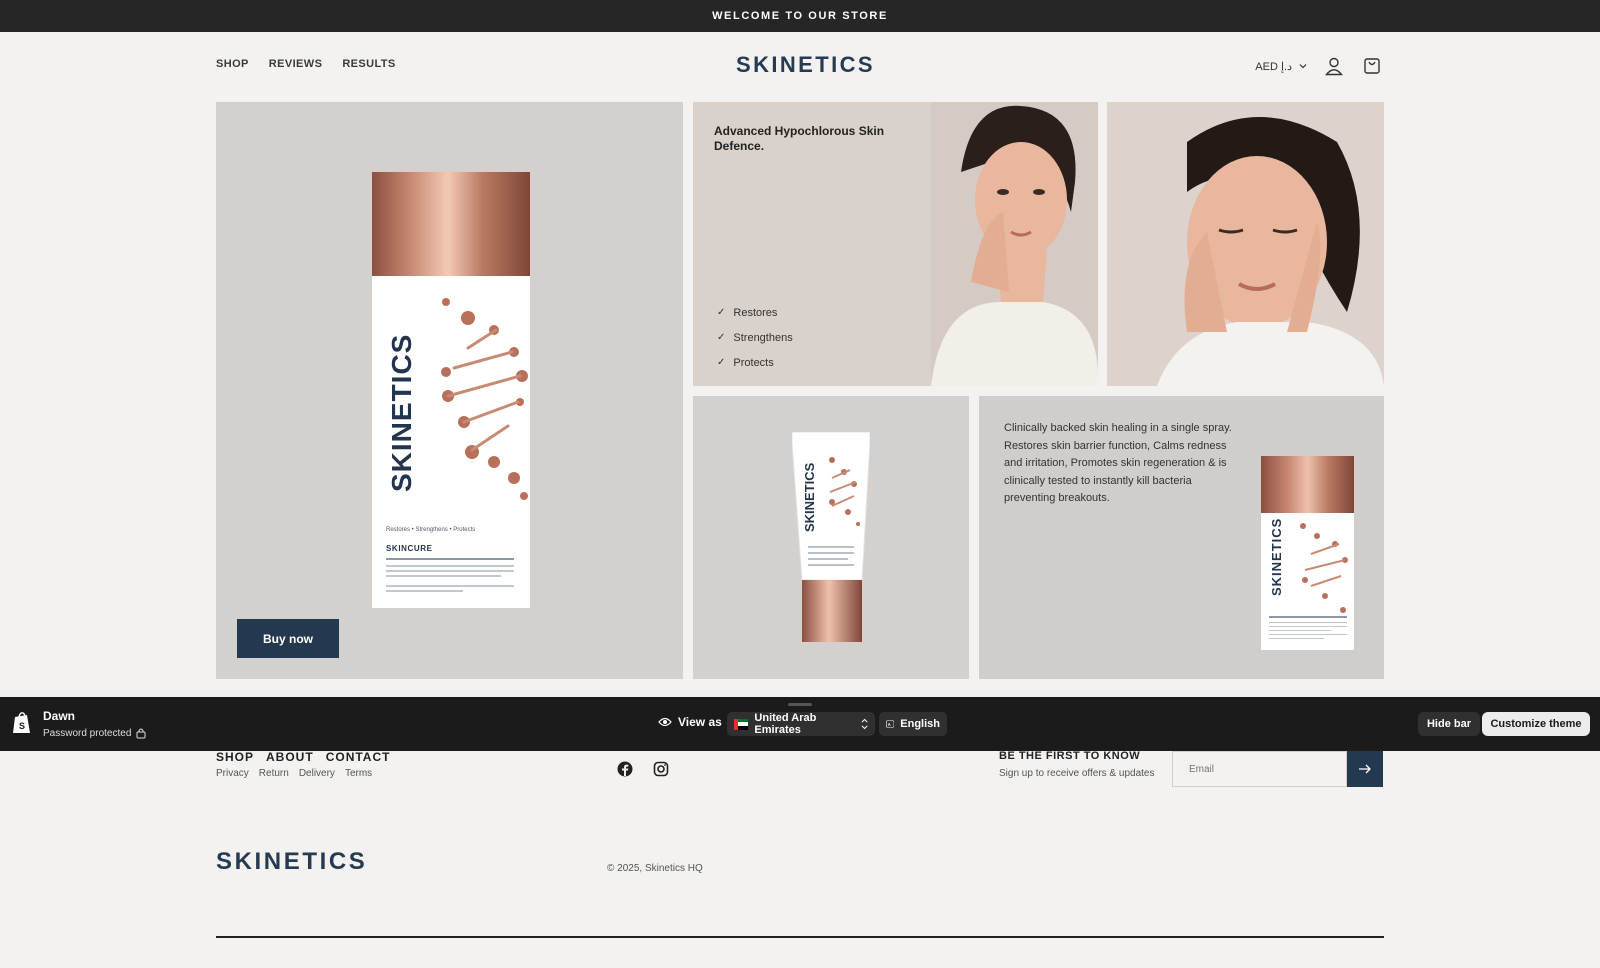  What do you see at coordinates (290, 757) in the screenshot?
I see `footer-about: ABOUT` at bounding box center [290, 757].